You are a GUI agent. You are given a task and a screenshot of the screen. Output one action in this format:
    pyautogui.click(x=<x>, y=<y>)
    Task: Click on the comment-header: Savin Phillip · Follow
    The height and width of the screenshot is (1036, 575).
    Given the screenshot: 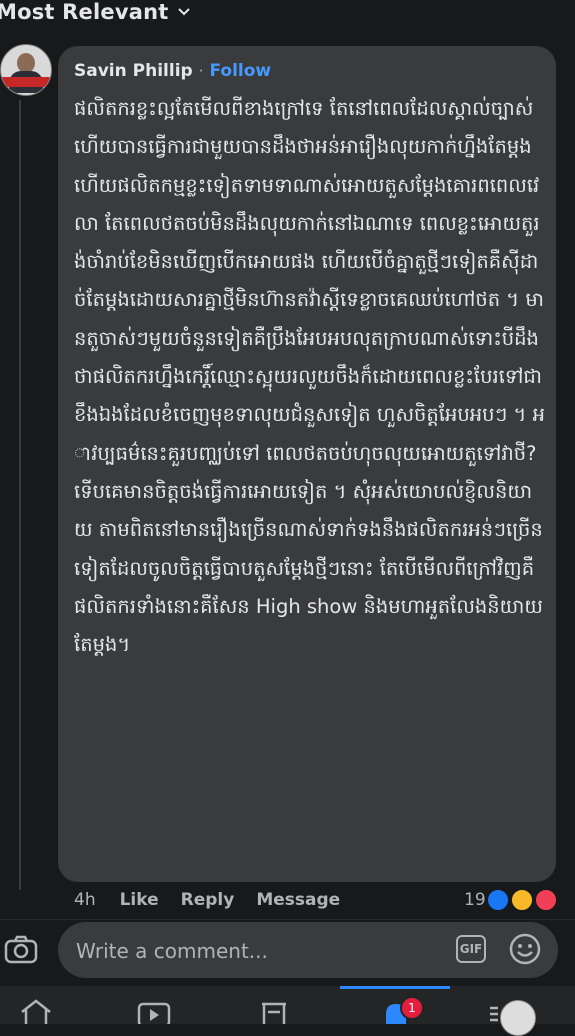 What is the action you would take?
    pyautogui.click(x=172, y=71)
    